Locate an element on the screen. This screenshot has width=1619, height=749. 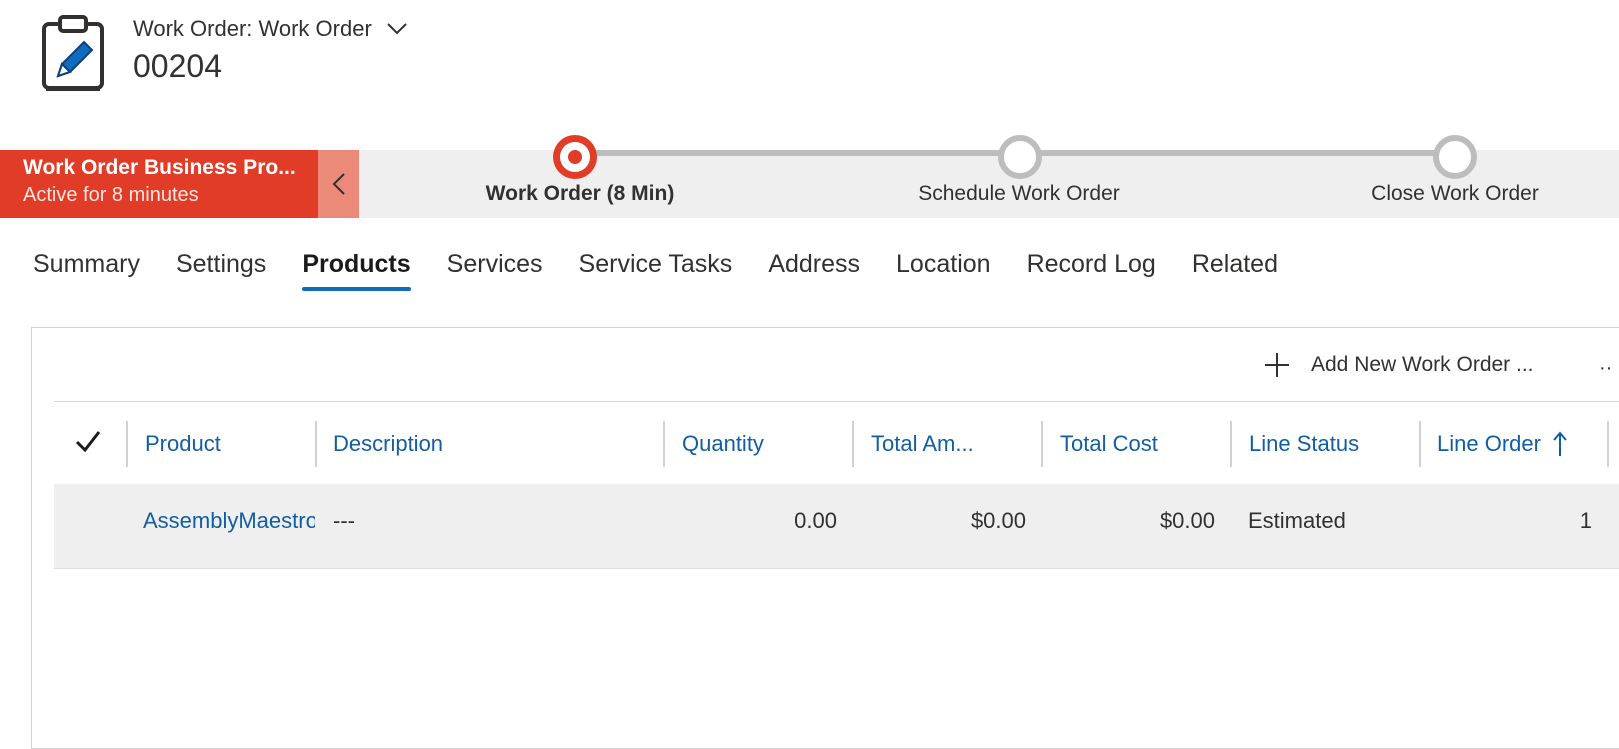
product-link: AssemblyMaestro is located at coordinates (229, 521).